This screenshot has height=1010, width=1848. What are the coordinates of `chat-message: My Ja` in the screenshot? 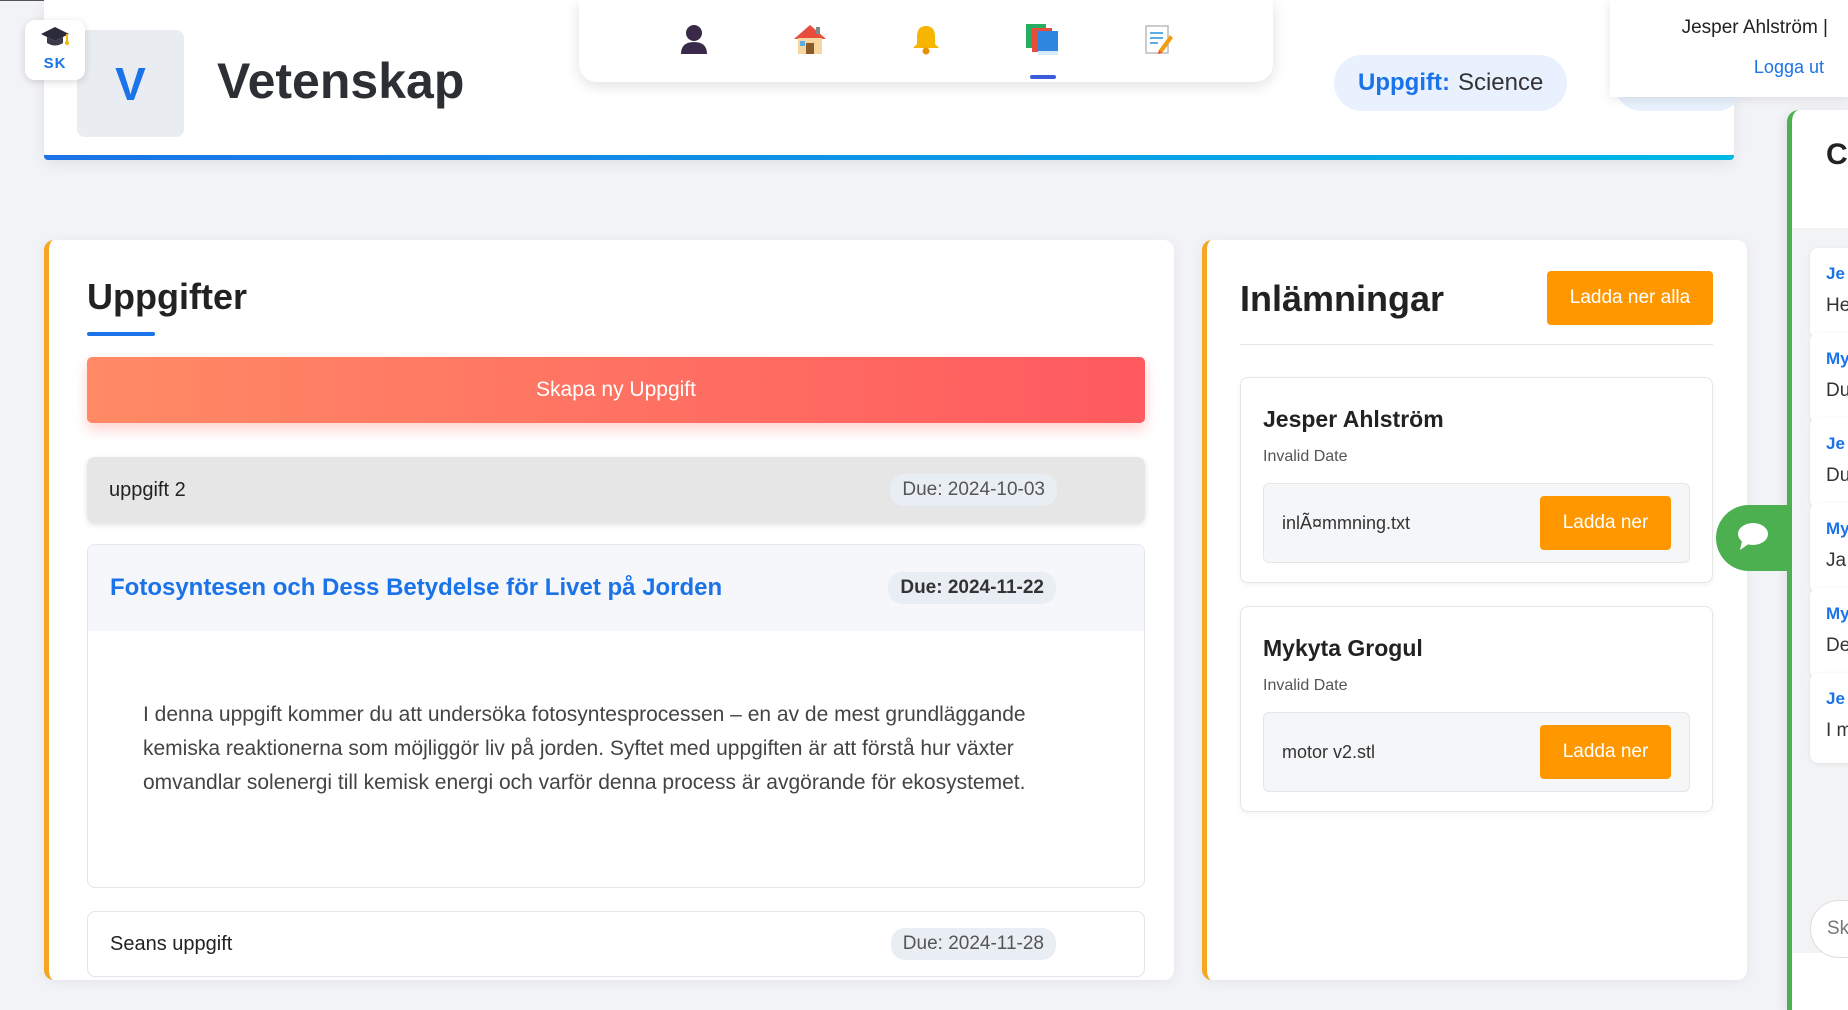 It's located at (1829, 548).